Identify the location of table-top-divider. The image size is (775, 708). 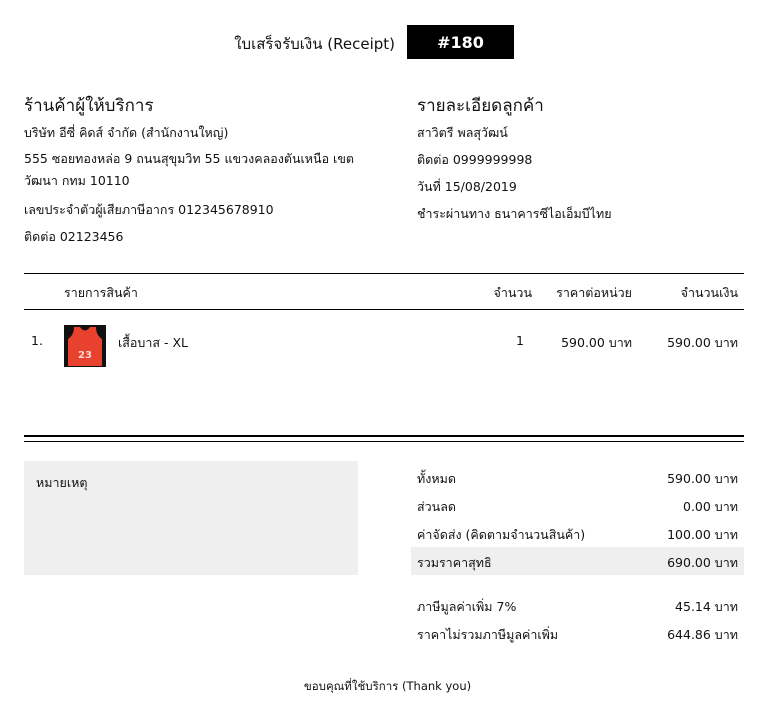
(384, 273).